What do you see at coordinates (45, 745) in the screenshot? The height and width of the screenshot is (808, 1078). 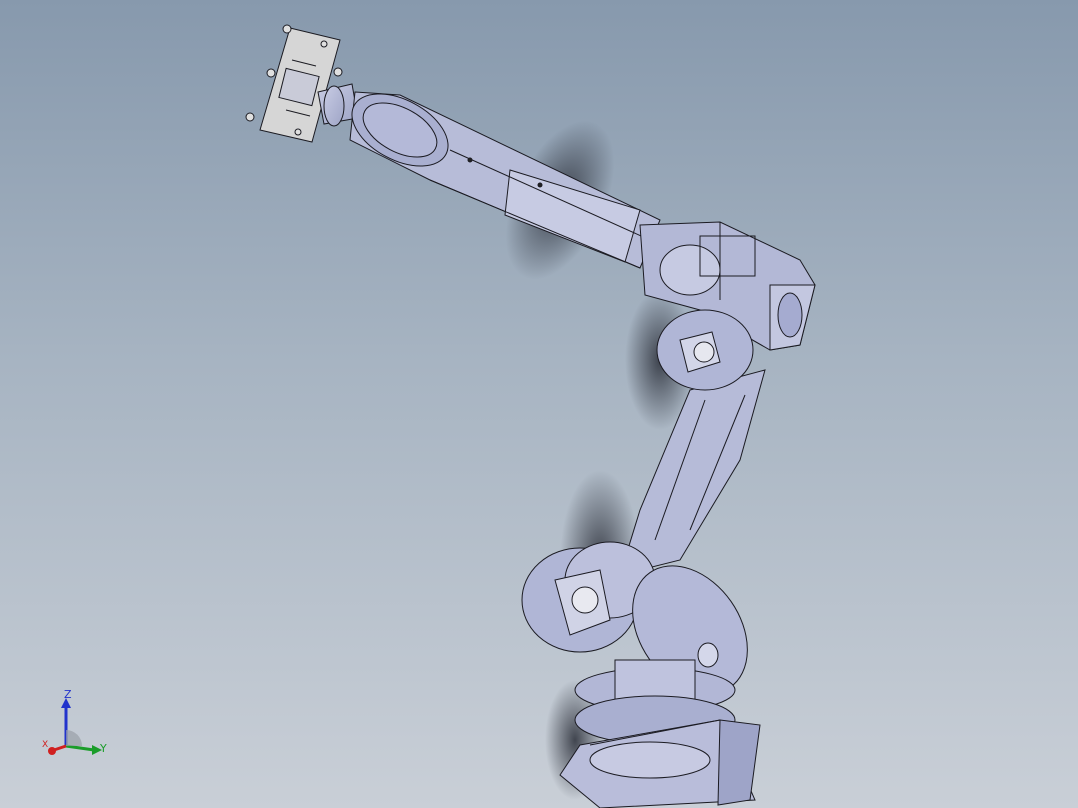 I see `triad-x-label: X` at bounding box center [45, 745].